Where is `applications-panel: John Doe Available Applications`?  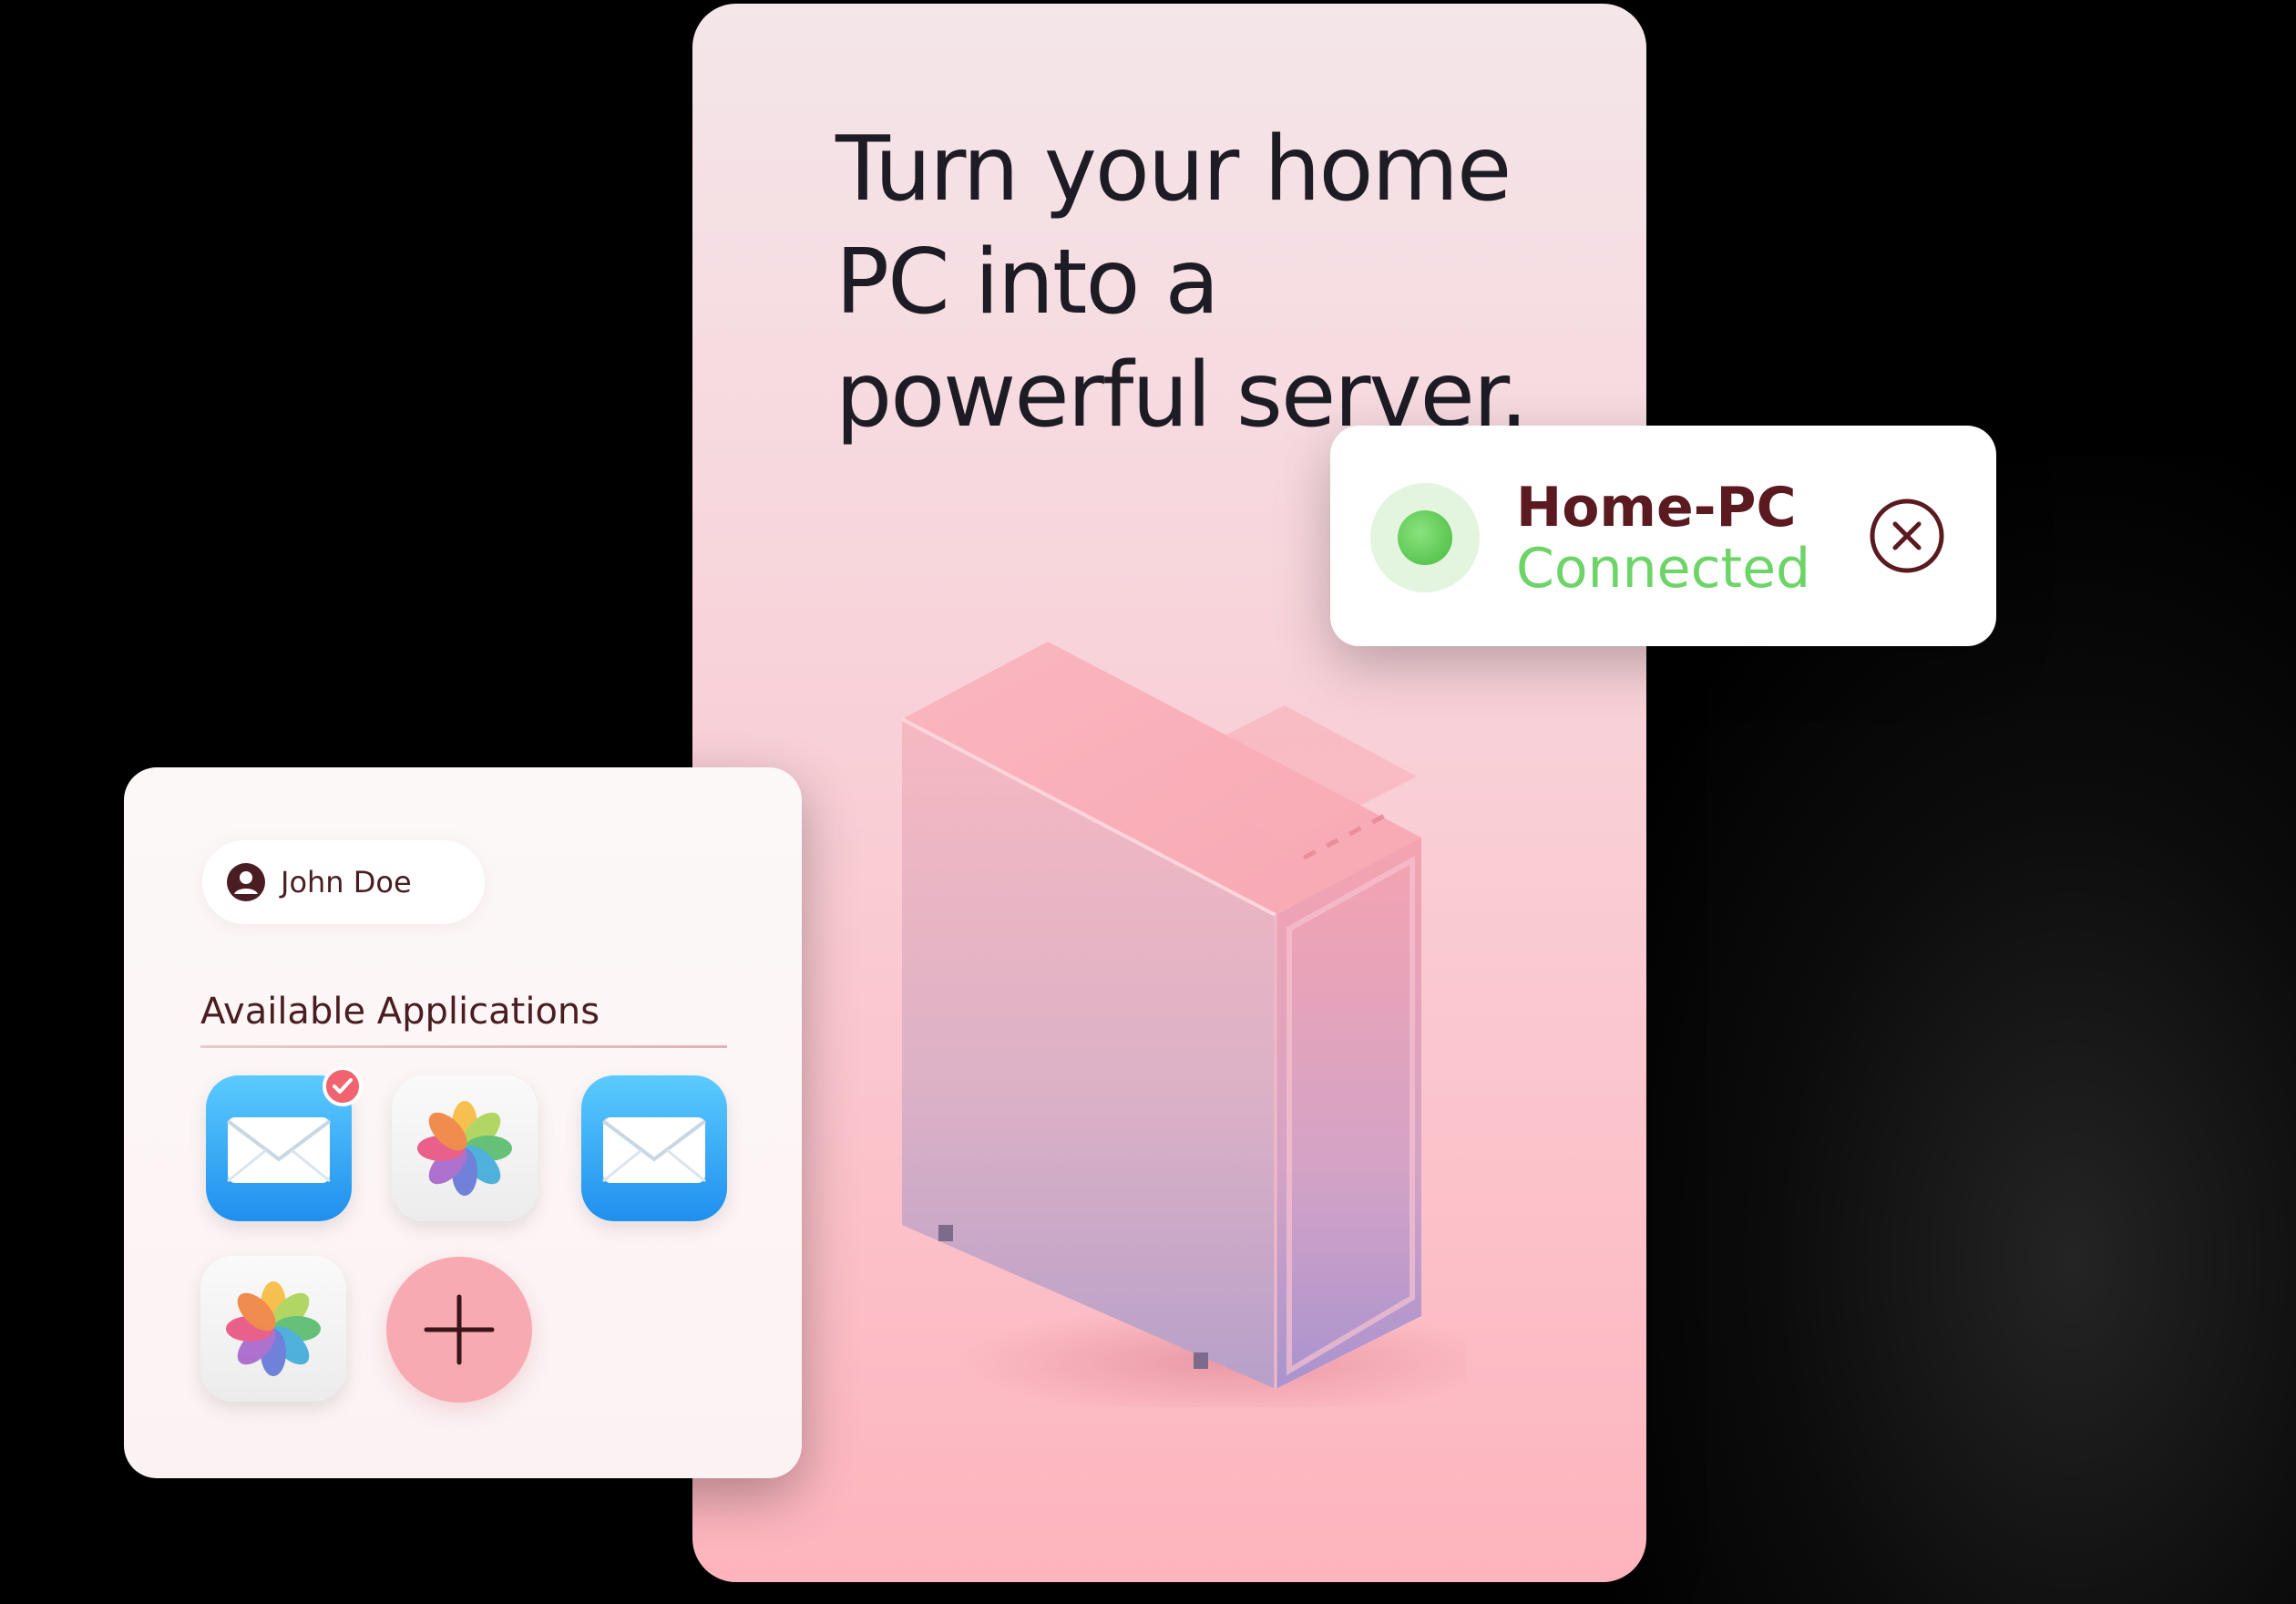 applications-panel: John Doe Available Applications is located at coordinates (463, 1123).